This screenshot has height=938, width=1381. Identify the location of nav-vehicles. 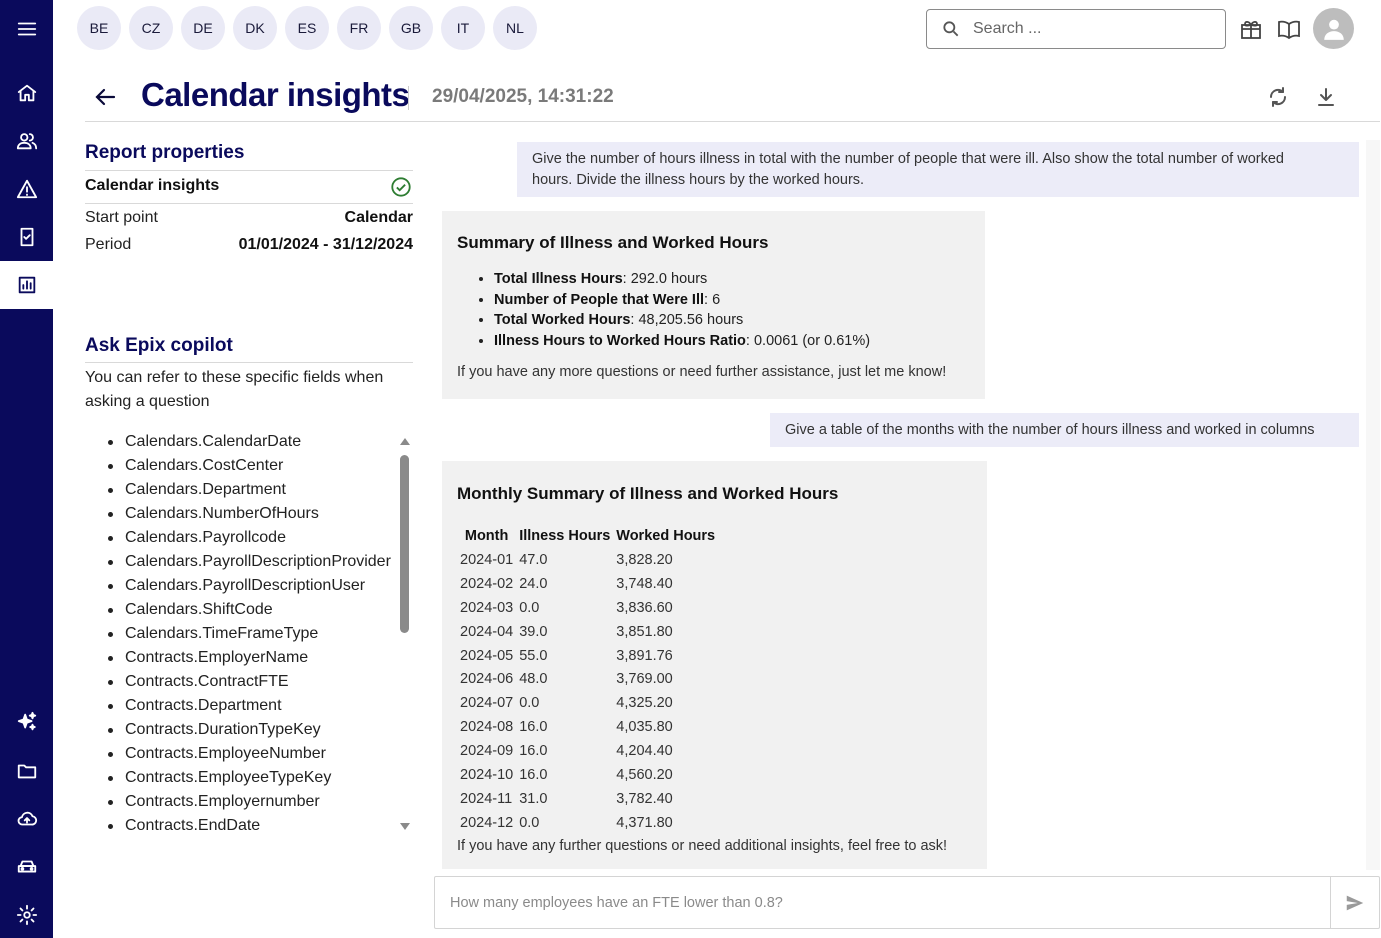
(26, 867).